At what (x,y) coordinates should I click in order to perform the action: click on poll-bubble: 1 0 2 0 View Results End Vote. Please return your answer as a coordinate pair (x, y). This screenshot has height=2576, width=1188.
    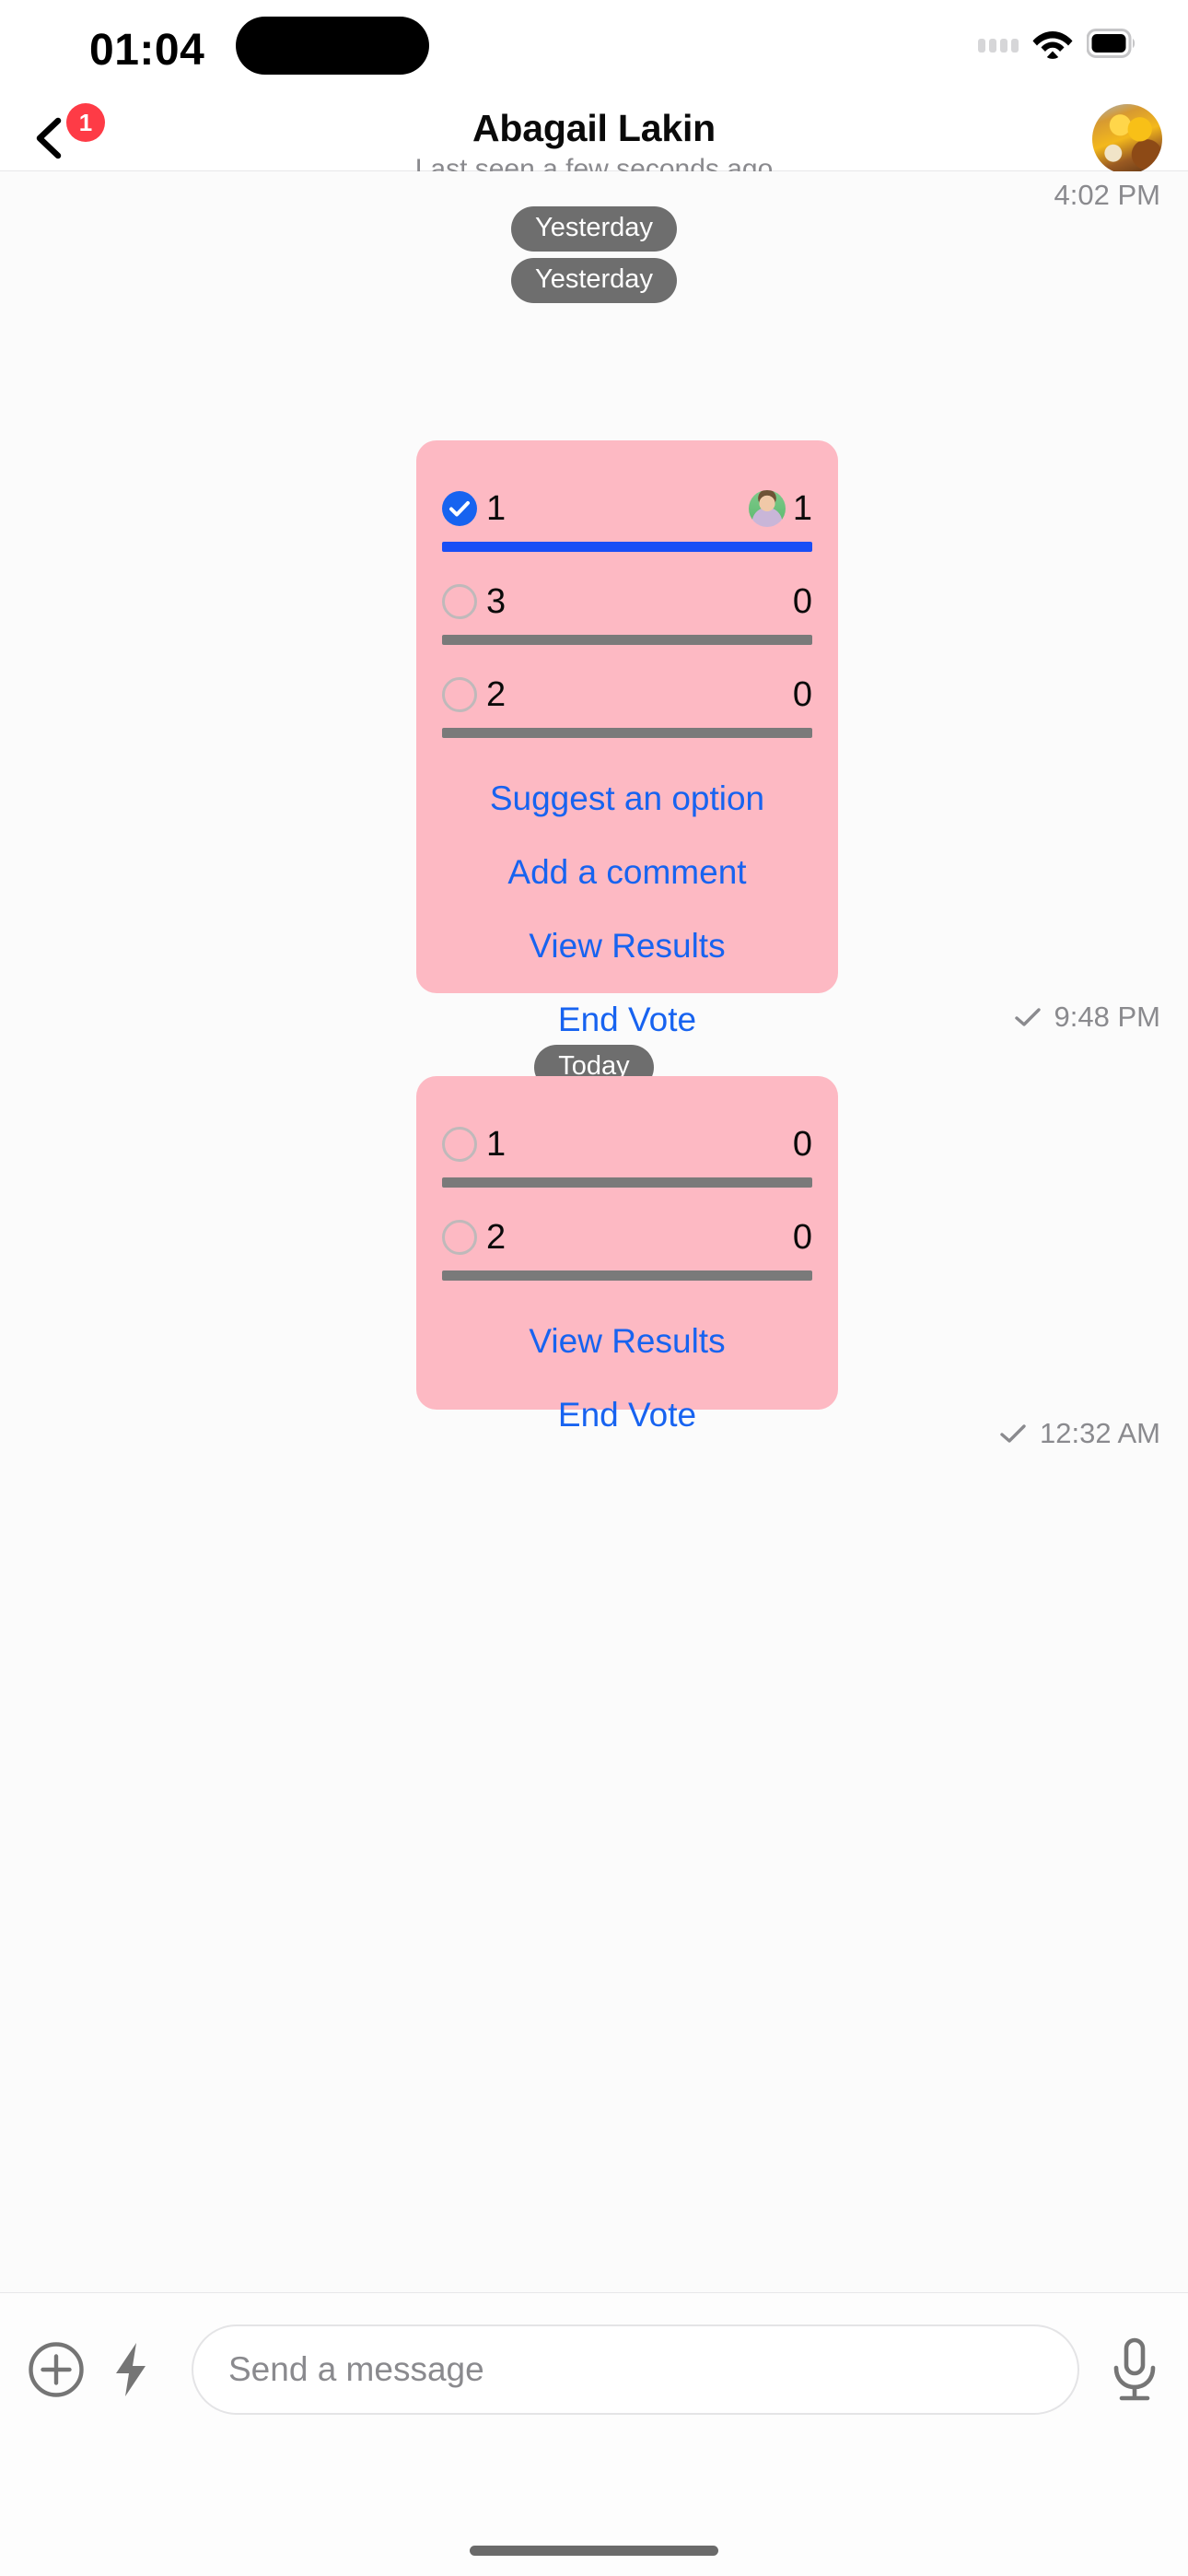
    Looking at the image, I should click on (627, 1255).